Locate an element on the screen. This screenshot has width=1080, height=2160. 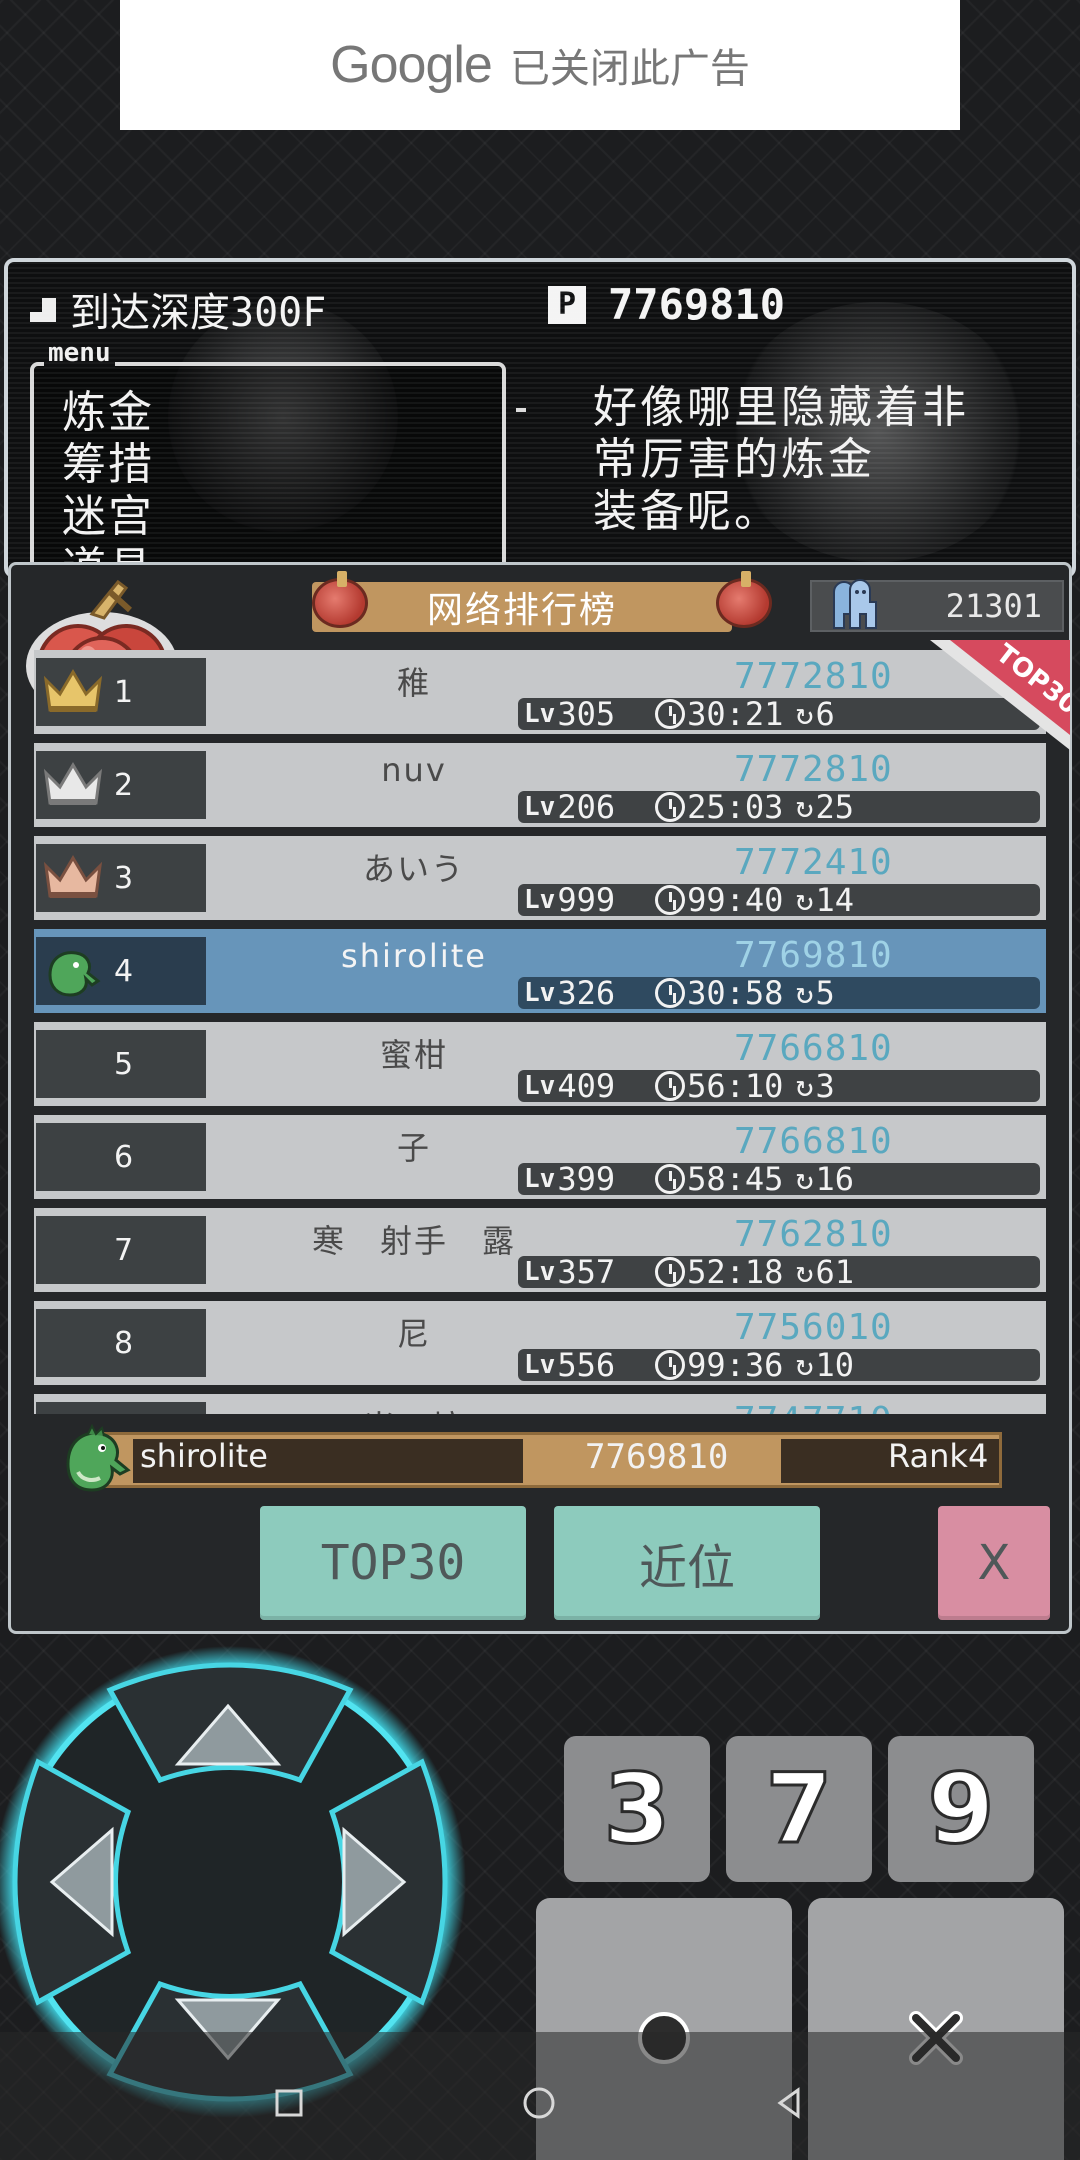
ranking-row: 7 寒 射手 露 7762810 Lv 357 52:18 ↻ 61 is located at coordinates (540, 1250).